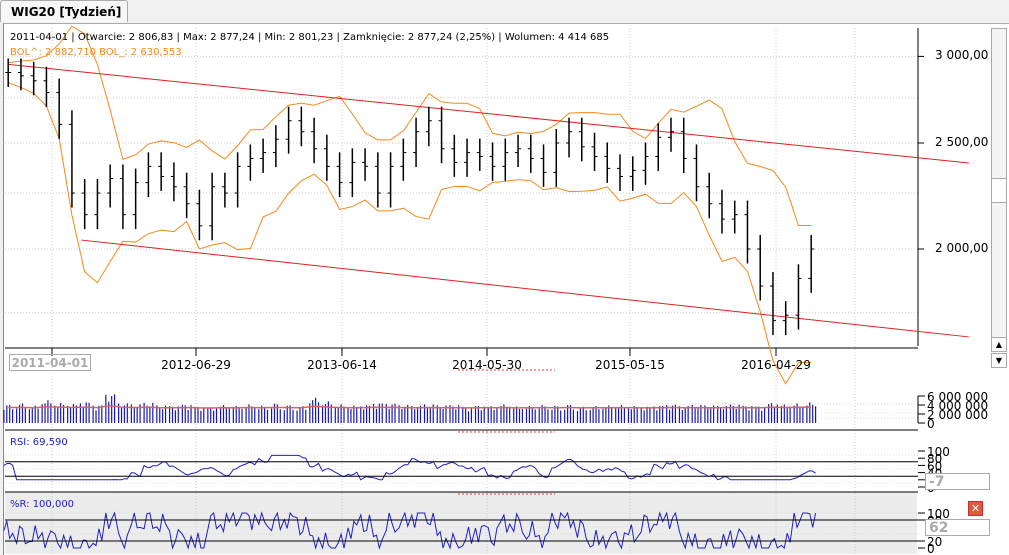 This screenshot has width=1009, height=555. I want to click on x-tick-label: 2015-05-15, so click(630, 365).